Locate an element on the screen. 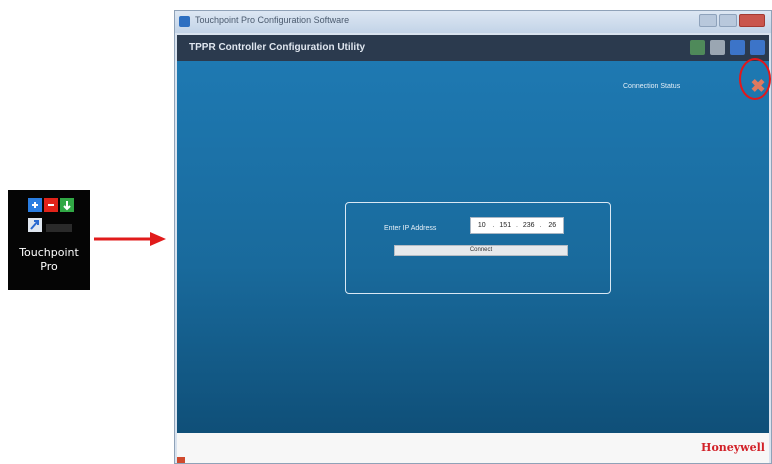  footer-indicator is located at coordinates (181, 460).